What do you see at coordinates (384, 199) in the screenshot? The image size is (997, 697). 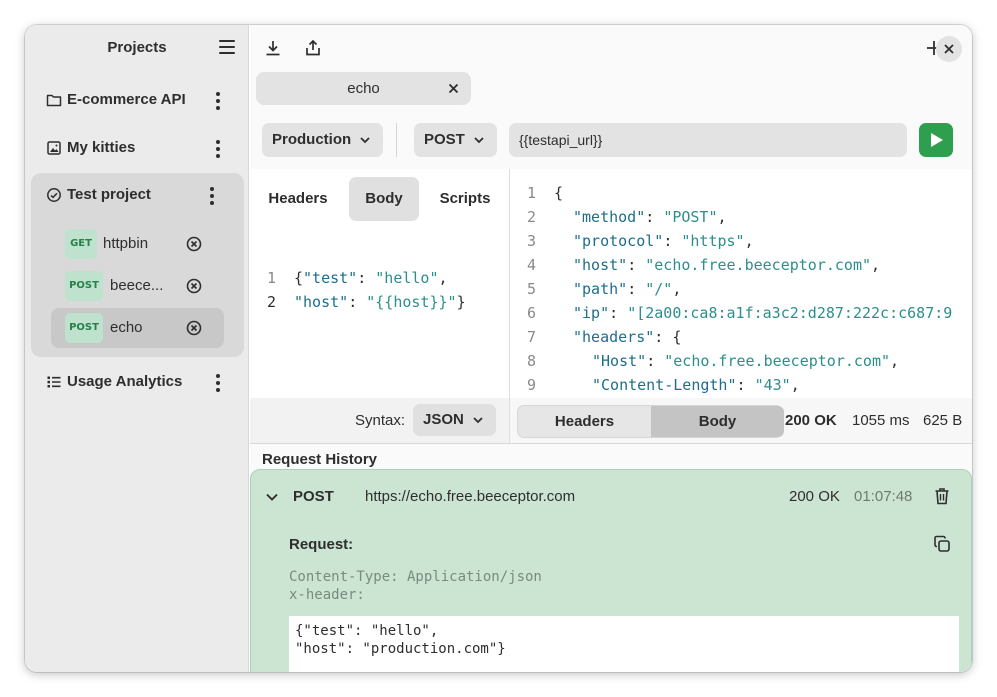 I see `tab-body: Body` at bounding box center [384, 199].